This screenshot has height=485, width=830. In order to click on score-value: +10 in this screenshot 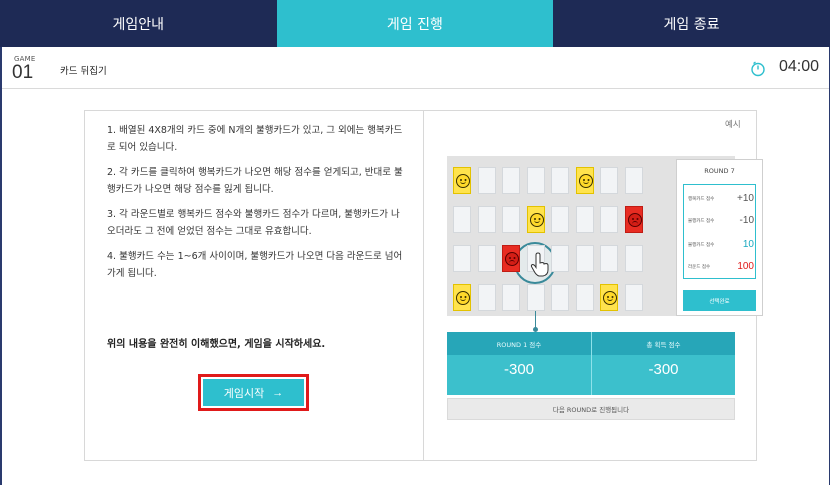, I will do `click(745, 198)`.